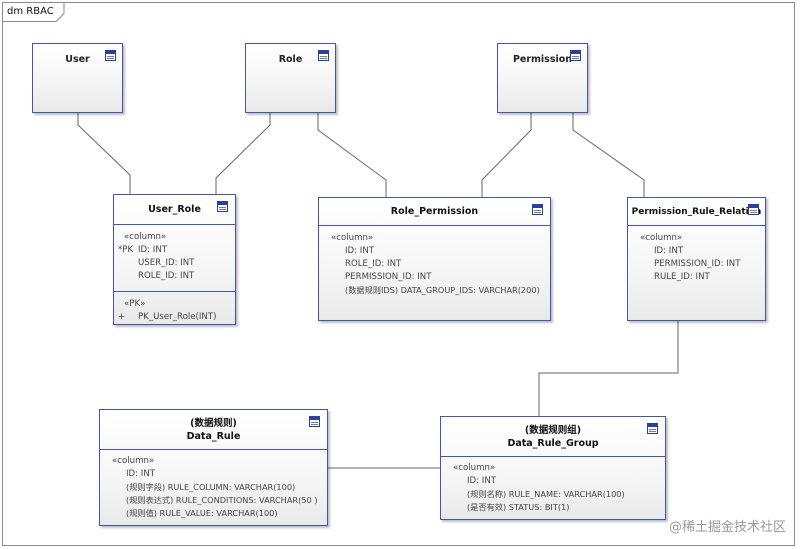 This screenshot has height=549, width=800. What do you see at coordinates (553, 430) in the screenshot?
I see `table-alias: (数据规则组)` at bounding box center [553, 430].